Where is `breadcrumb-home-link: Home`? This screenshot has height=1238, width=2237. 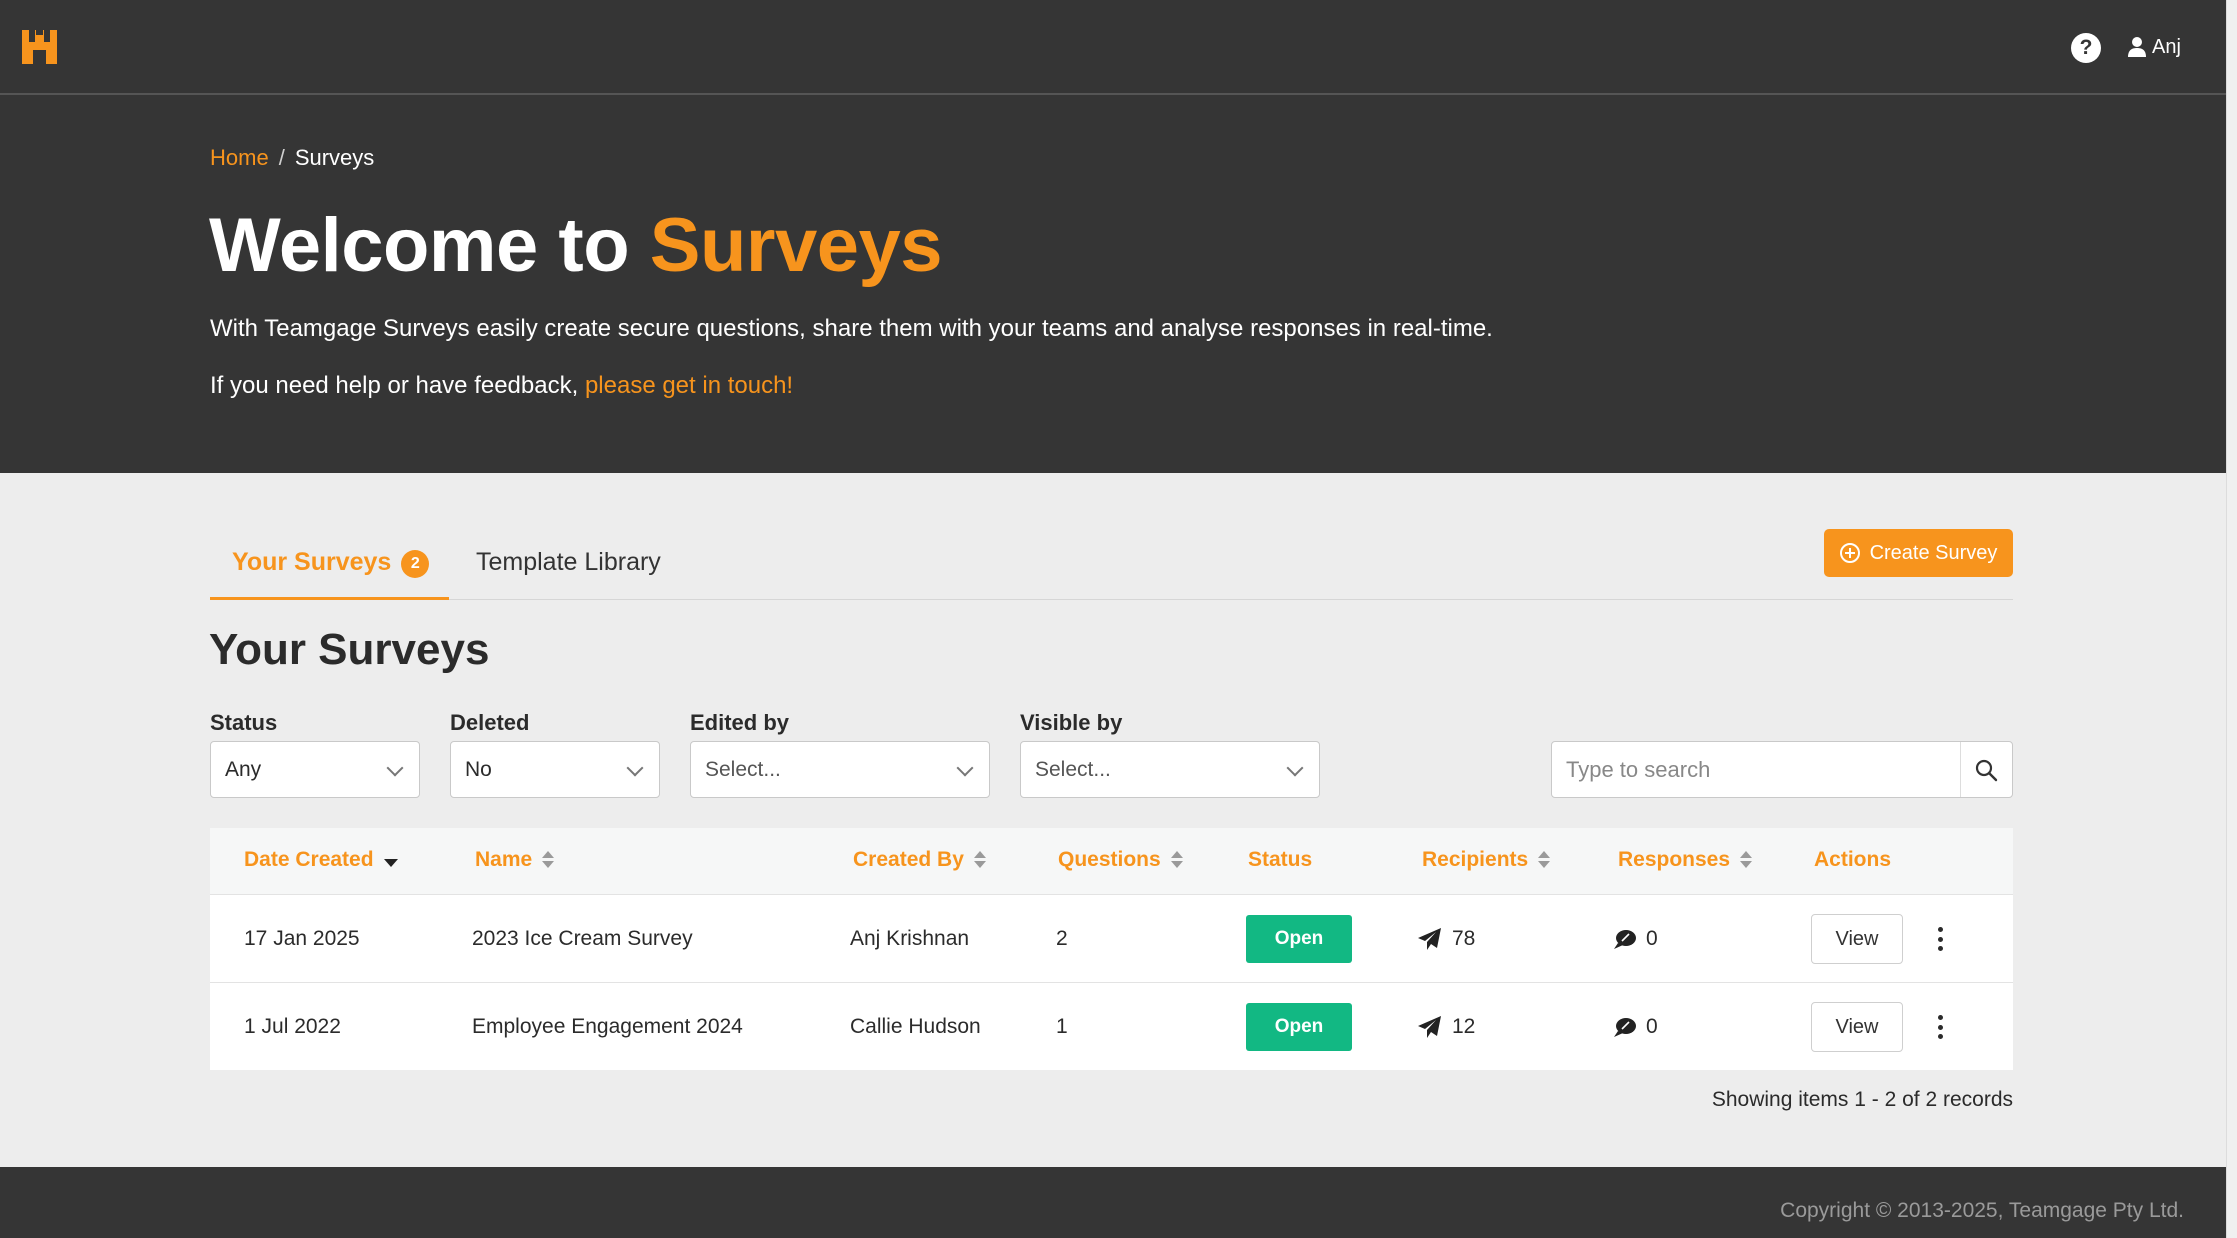 breadcrumb-home-link: Home is located at coordinates (239, 158).